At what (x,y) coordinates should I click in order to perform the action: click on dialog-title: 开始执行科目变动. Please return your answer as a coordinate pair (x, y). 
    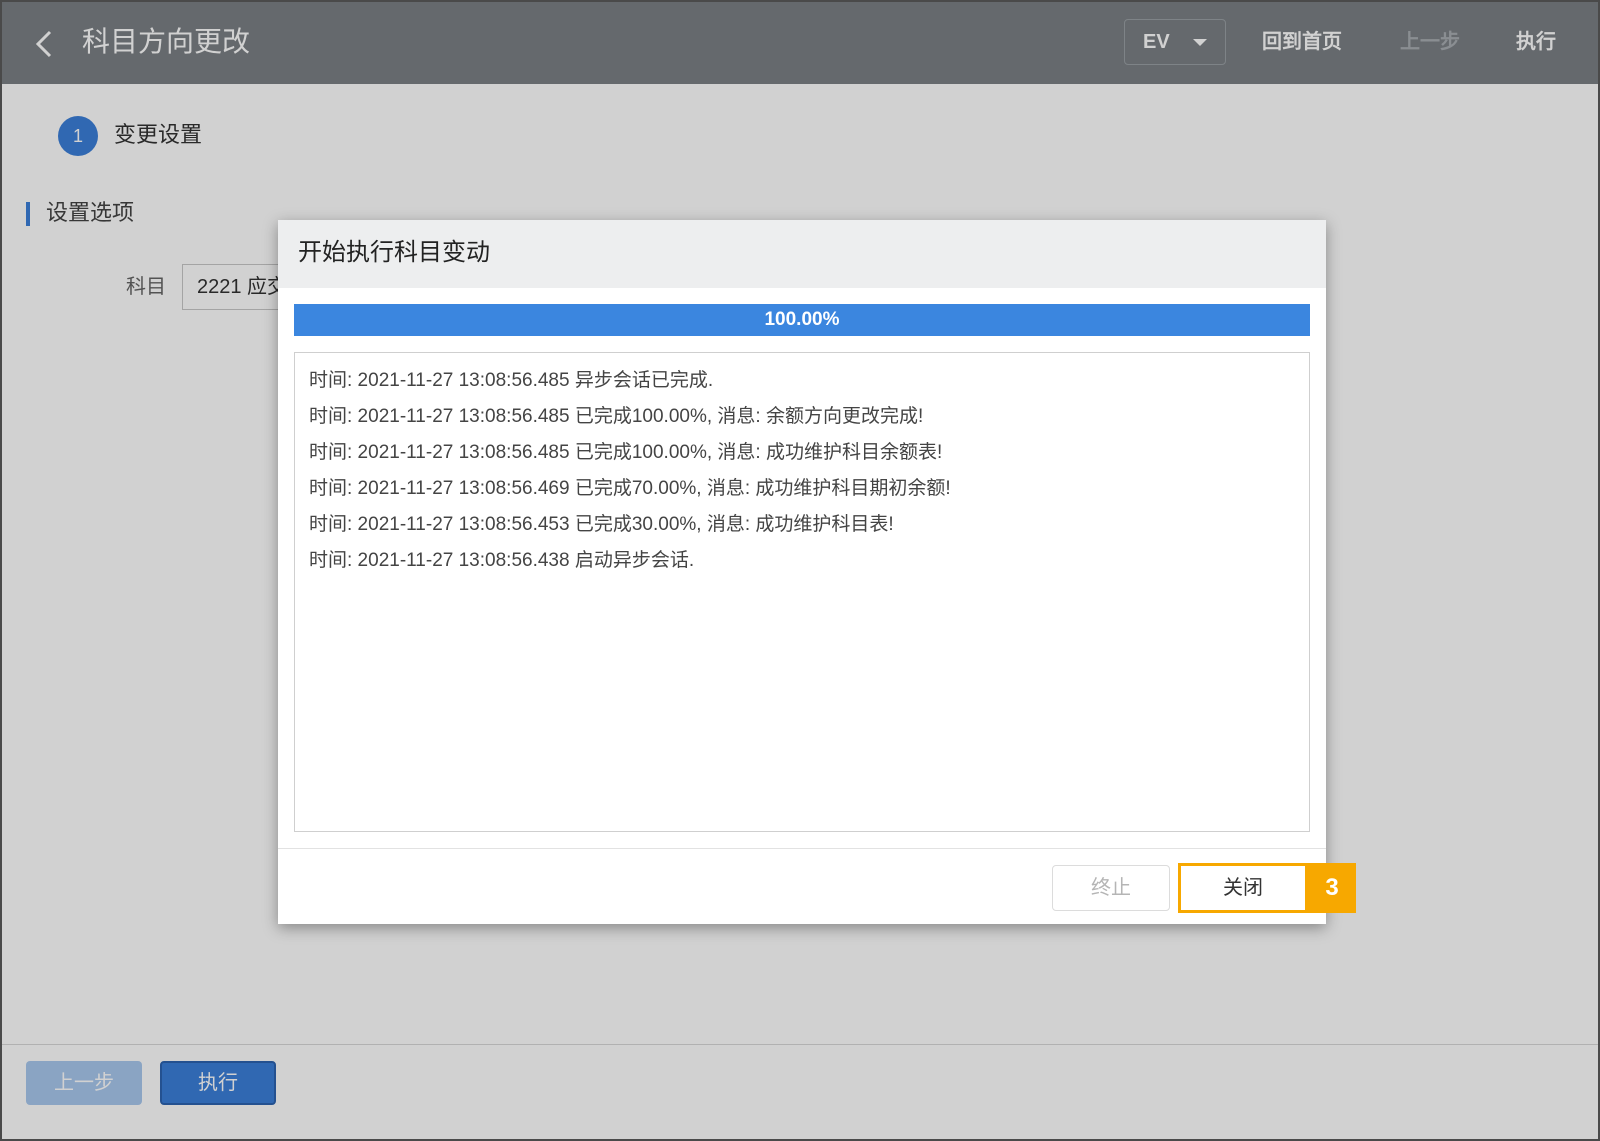
    Looking at the image, I should click on (394, 252).